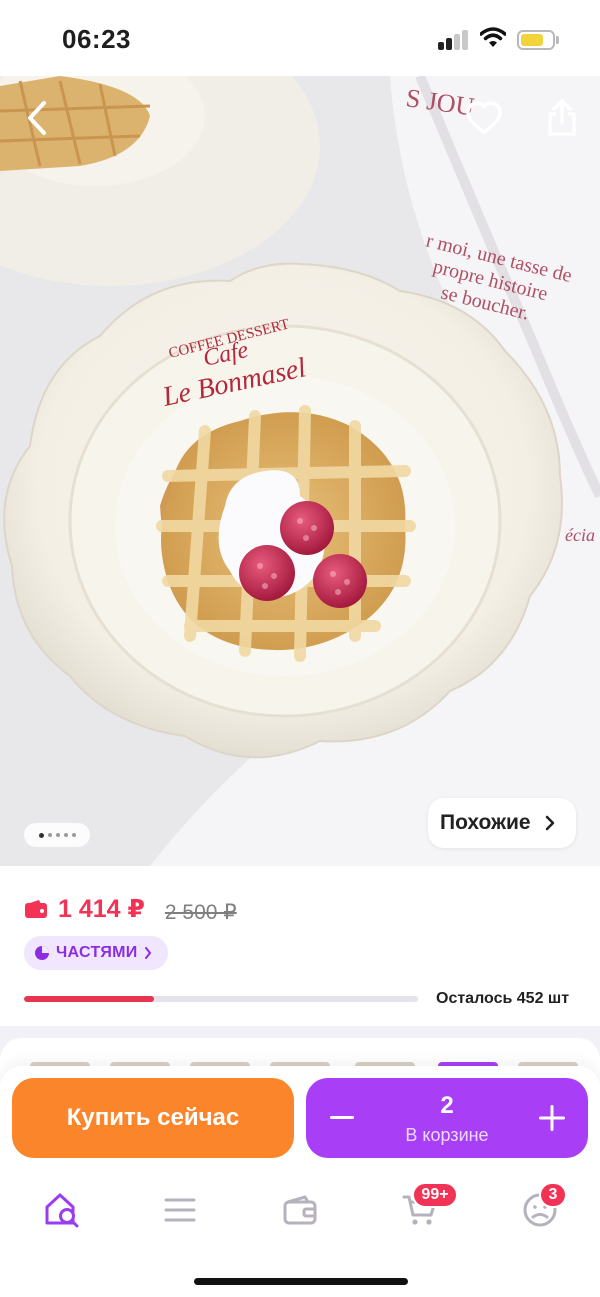 This screenshot has height=1297, width=600. I want to click on minus-icon, so click(342, 1117).